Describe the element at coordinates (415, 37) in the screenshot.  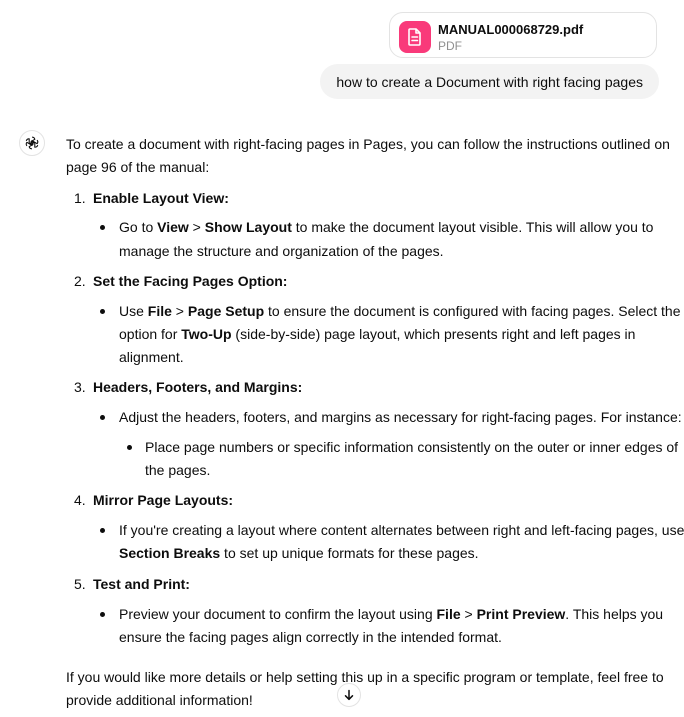
I see `document-icon` at that location.